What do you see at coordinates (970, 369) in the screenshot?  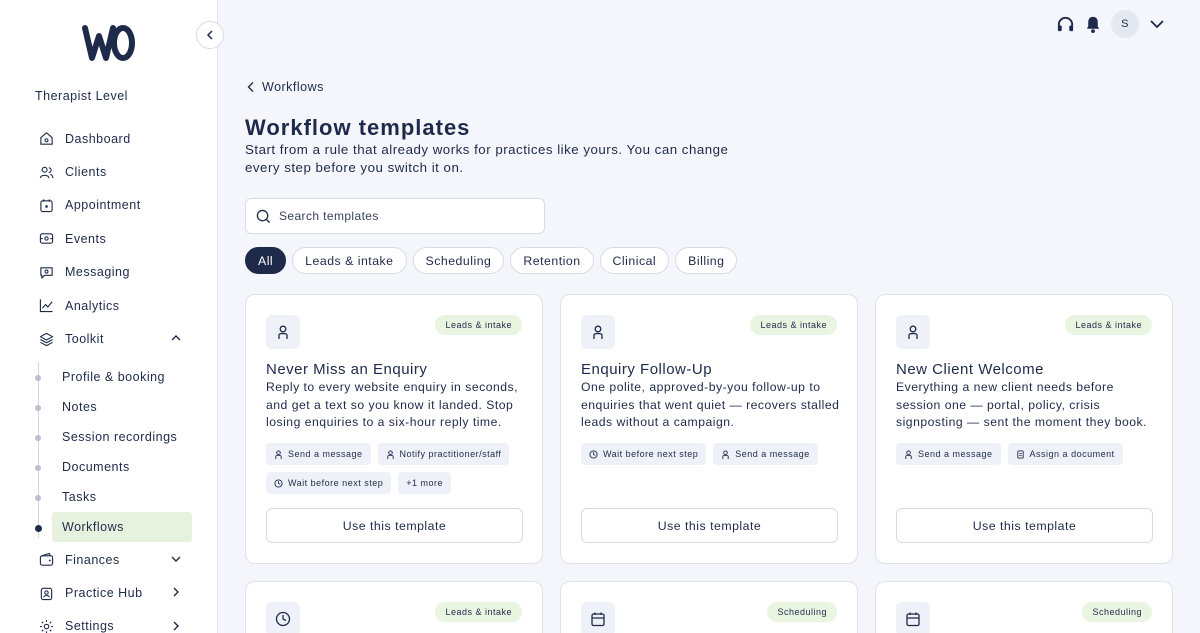 I see `template-title: New Client Welcome` at bounding box center [970, 369].